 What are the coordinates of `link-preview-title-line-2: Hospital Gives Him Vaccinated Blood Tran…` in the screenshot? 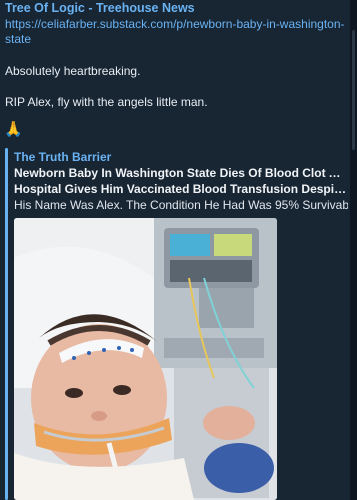 It's located at (181, 189).